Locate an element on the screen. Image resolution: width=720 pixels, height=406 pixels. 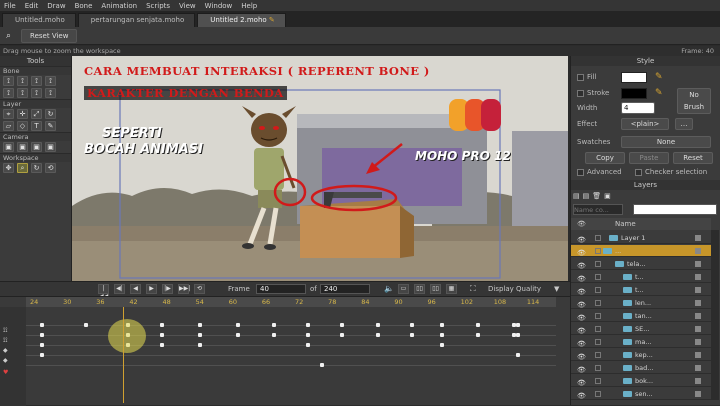
select-bone-icon: ⟟ is located at coordinates (8, 81).